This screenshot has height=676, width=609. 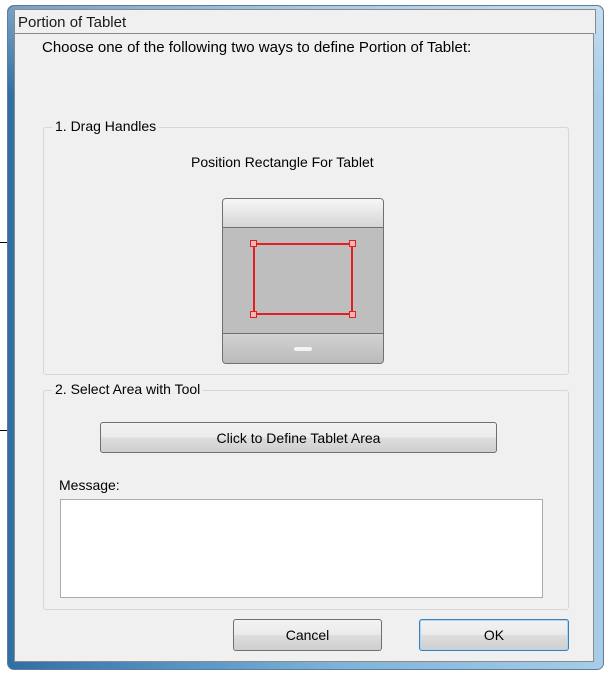 I want to click on message-box, so click(x=301, y=548).